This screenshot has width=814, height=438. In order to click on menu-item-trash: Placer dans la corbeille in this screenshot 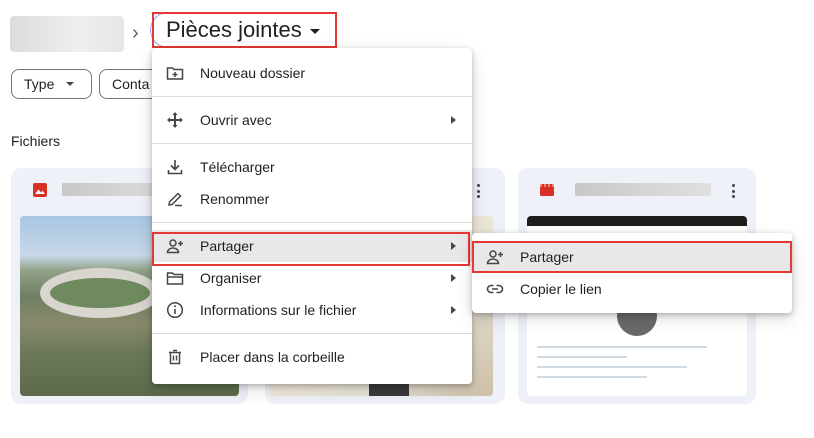, I will do `click(312, 357)`.